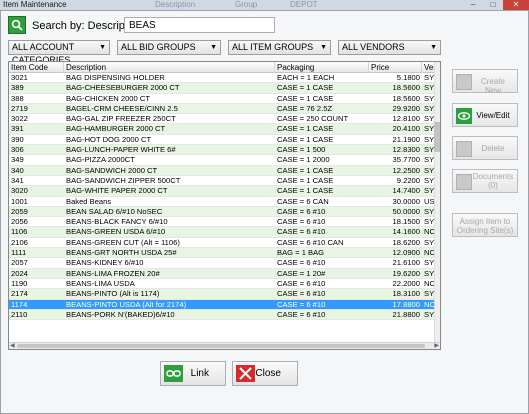 This screenshot has height=414, width=529. What do you see at coordinates (464, 149) in the screenshot?
I see `trash-icon` at bounding box center [464, 149].